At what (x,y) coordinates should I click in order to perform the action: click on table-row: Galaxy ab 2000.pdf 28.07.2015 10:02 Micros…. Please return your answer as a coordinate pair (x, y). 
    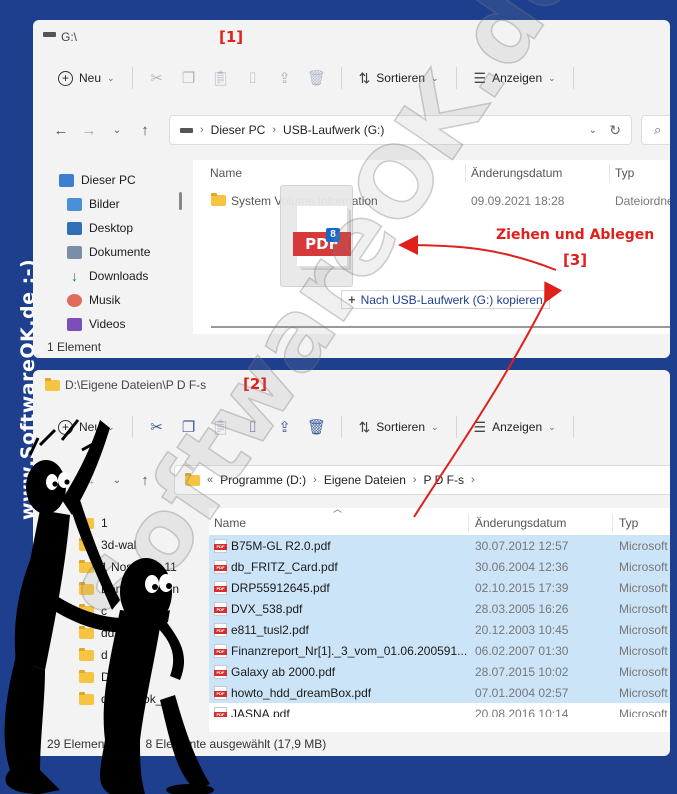
    Looking at the image, I should click on (439, 671).